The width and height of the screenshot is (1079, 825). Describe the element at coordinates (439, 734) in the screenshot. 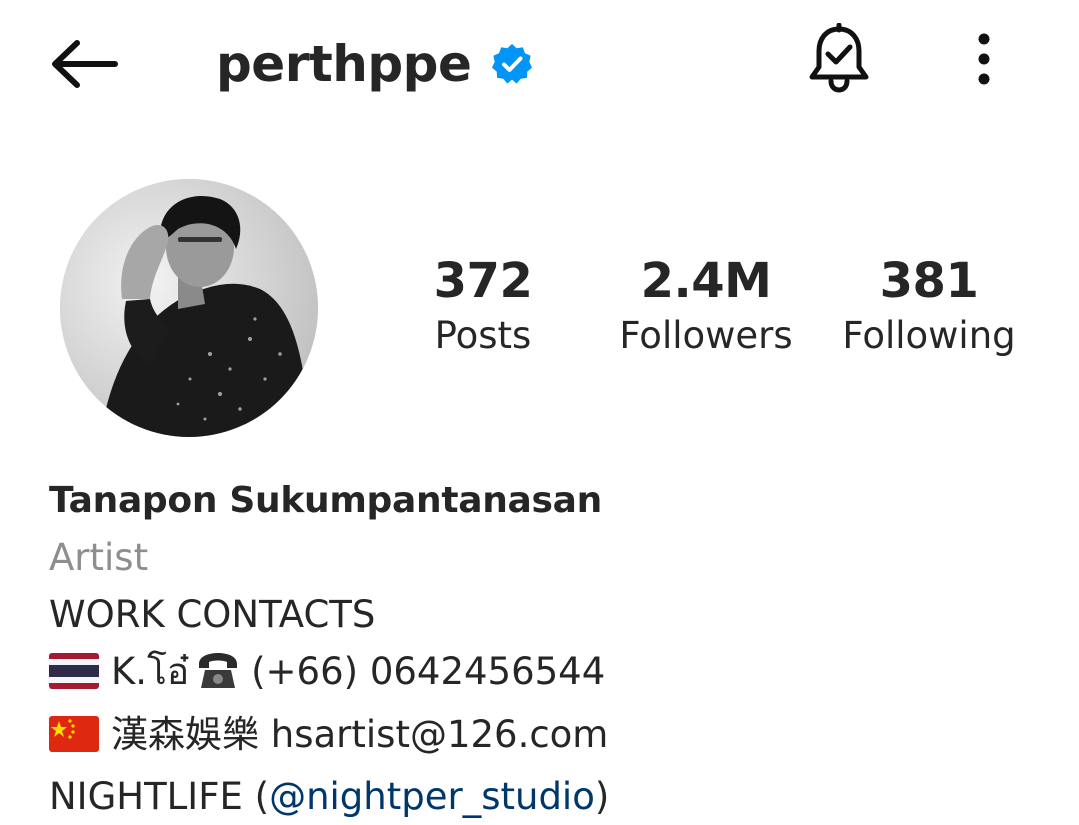

I see `contact-email: hsartist@126.com` at that location.